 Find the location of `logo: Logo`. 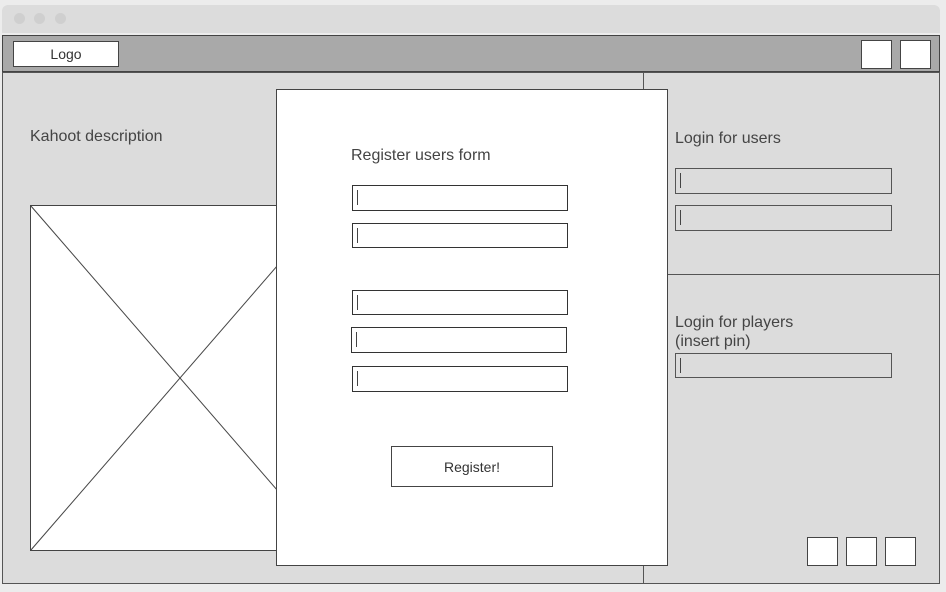

logo: Logo is located at coordinates (66, 54).